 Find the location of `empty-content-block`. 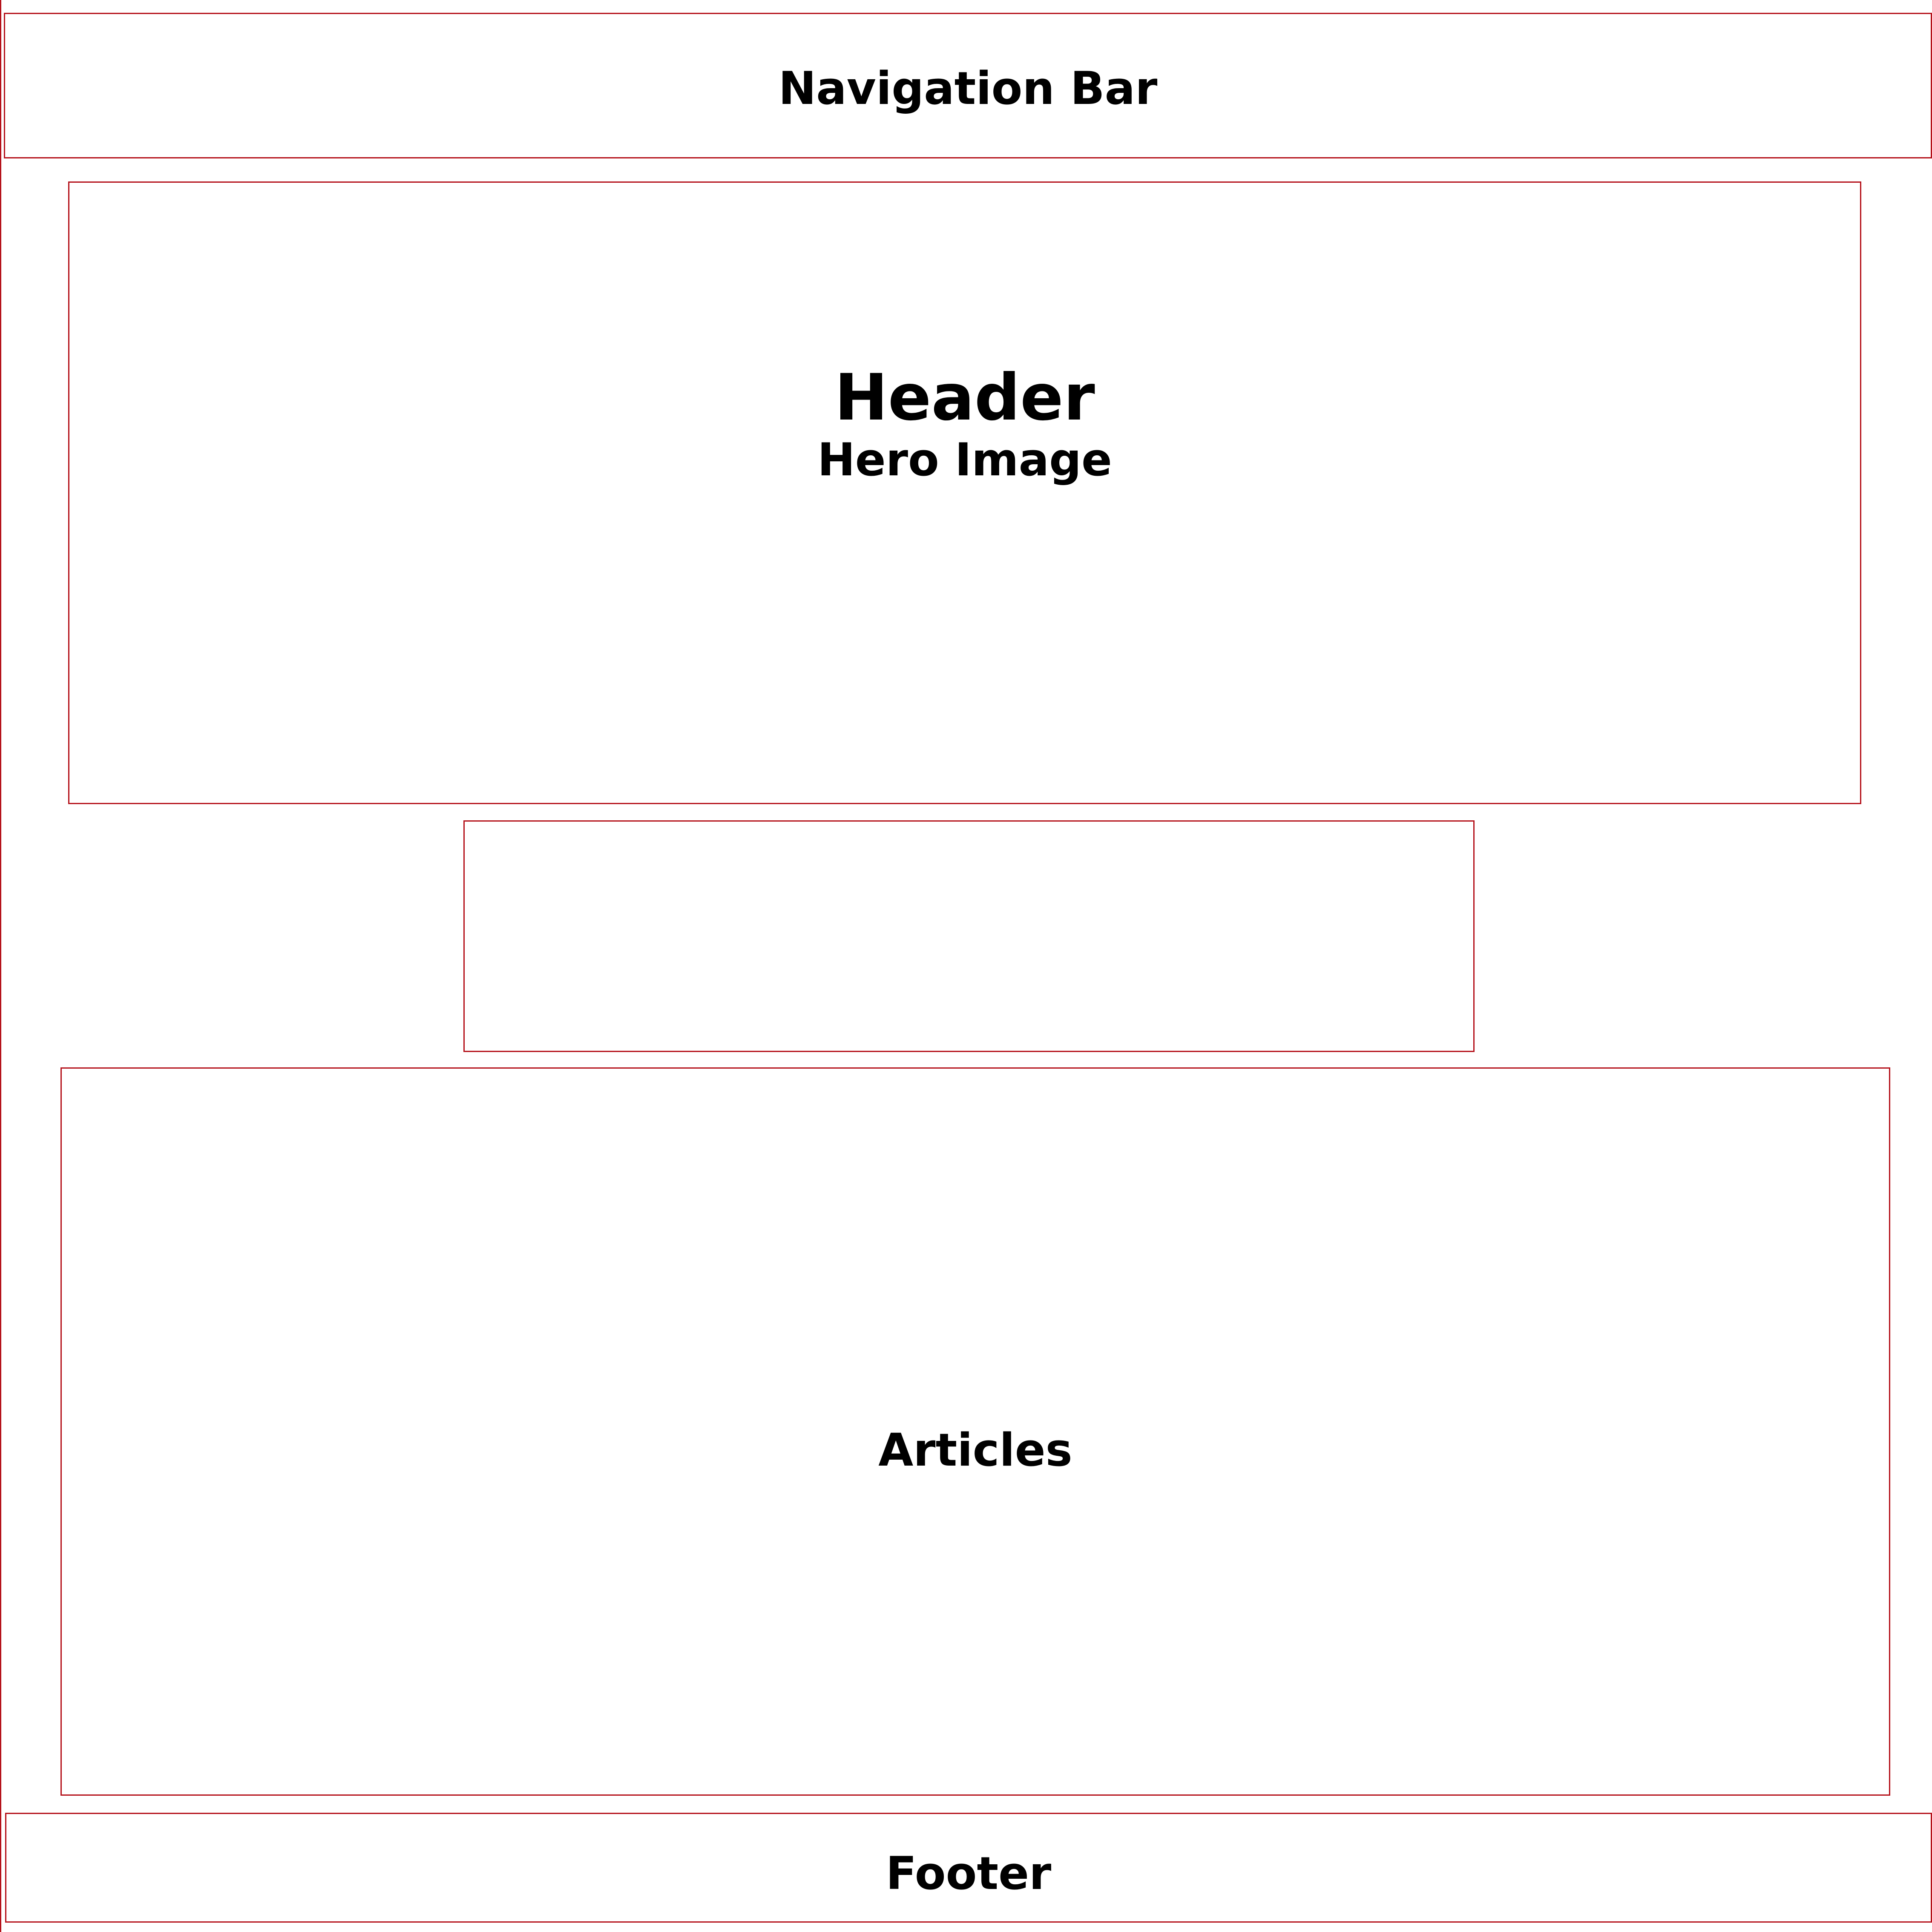

empty-content-block is located at coordinates (969, 936).